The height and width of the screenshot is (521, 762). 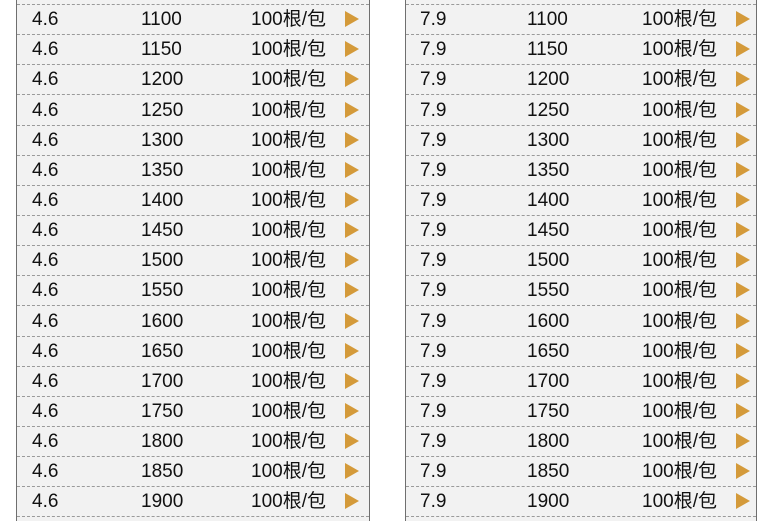 What do you see at coordinates (581, 141) in the screenshot?
I see `table-row: 7.9 1300 100根/包` at bounding box center [581, 141].